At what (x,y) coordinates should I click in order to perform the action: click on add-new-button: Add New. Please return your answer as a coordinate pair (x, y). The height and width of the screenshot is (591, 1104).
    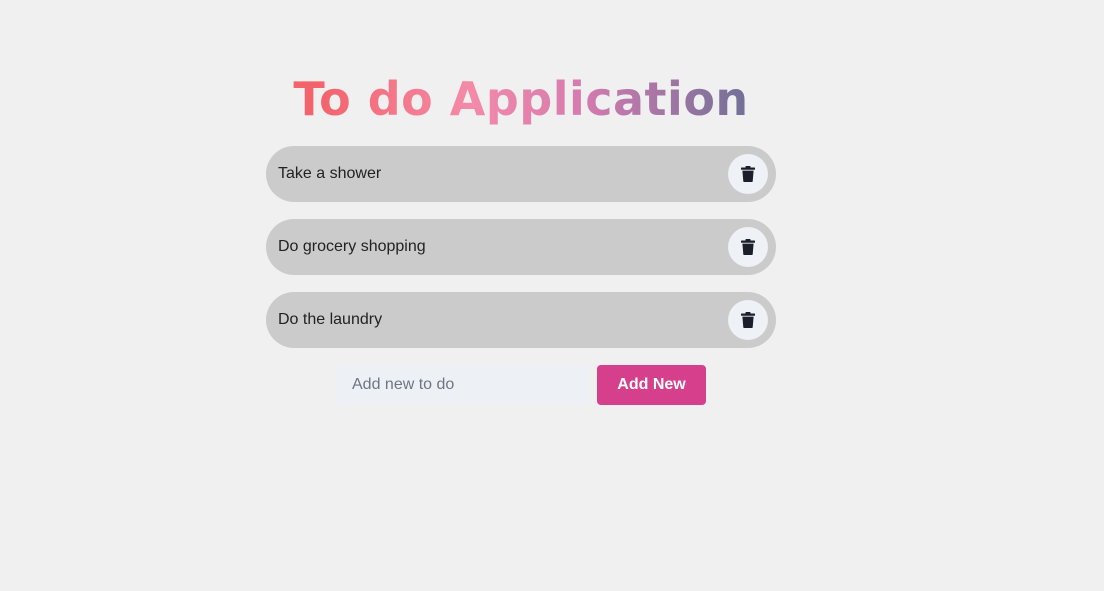
    Looking at the image, I should click on (651, 385).